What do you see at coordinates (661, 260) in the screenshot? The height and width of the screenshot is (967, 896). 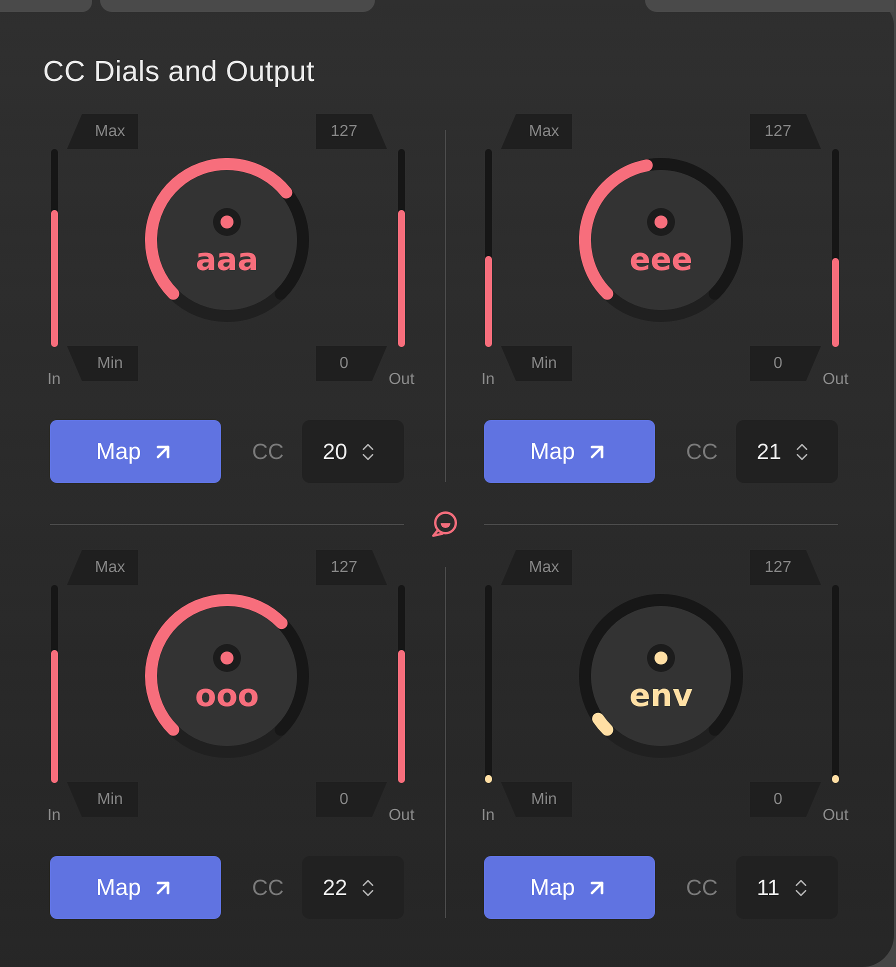 I see `knob-label: eee` at bounding box center [661, 260].